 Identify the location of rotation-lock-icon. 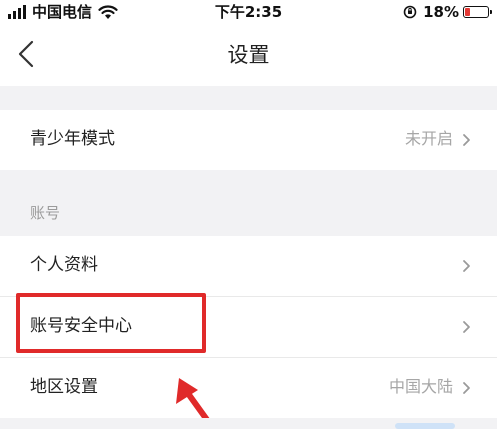
(413, 12).